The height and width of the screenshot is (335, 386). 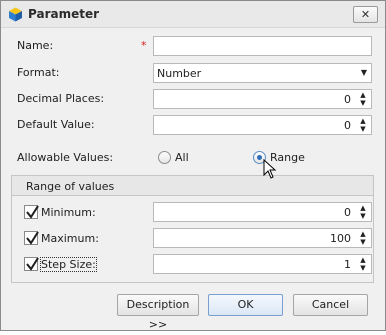 I want to click on minimum-checkbox, so click(x=31, y=212).